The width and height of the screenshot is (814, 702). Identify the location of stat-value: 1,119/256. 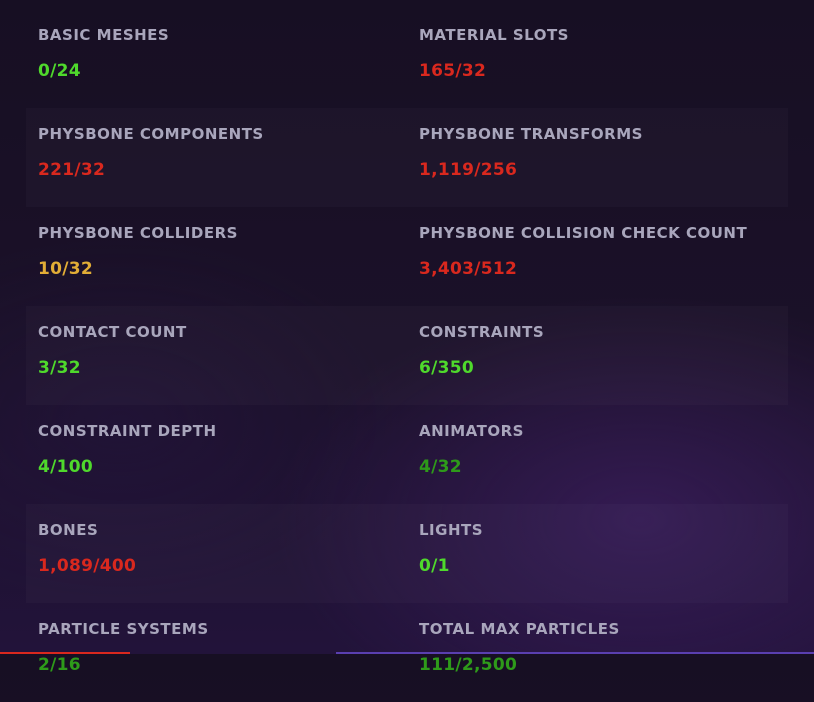
(468, 170).